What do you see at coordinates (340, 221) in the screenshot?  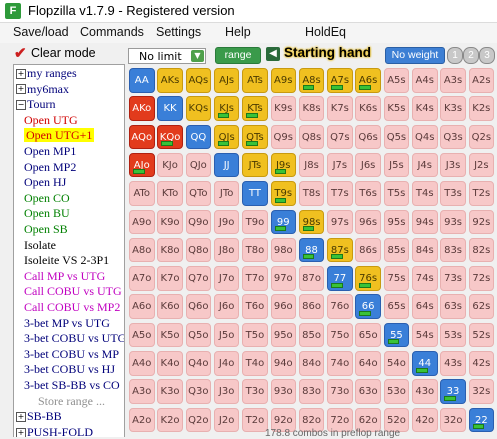 I see `hand-cell-97s: 97s` at bounding box center [340, 221].